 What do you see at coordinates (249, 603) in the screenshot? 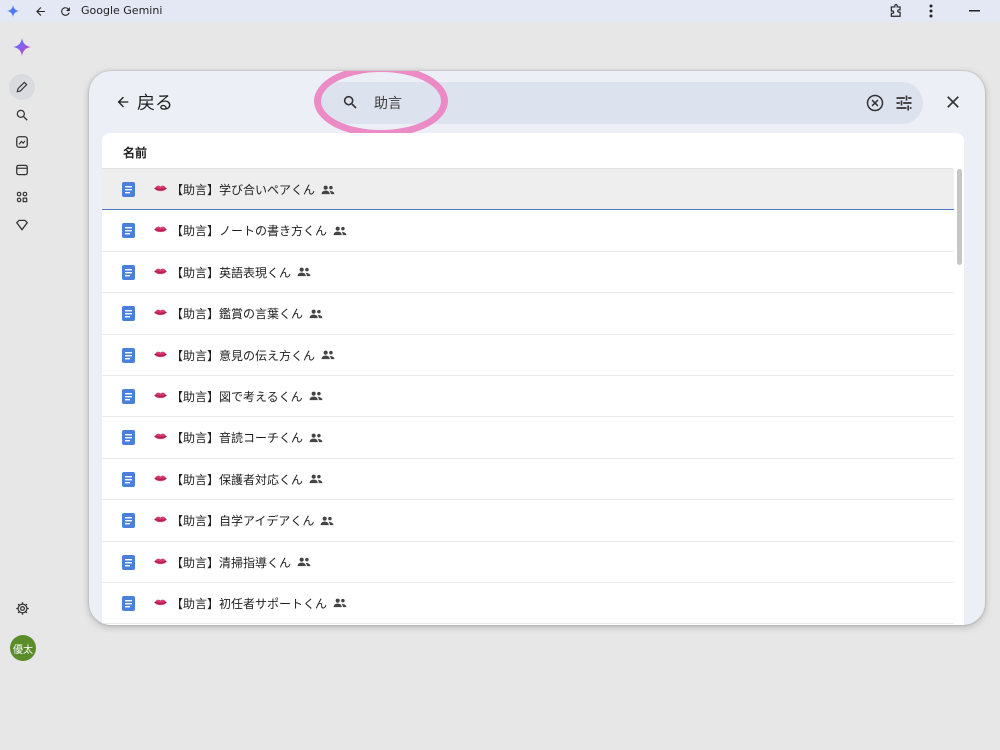
I see `list-item-label: 【助言】初任者サポートくん` at bounding box center [249, 603].